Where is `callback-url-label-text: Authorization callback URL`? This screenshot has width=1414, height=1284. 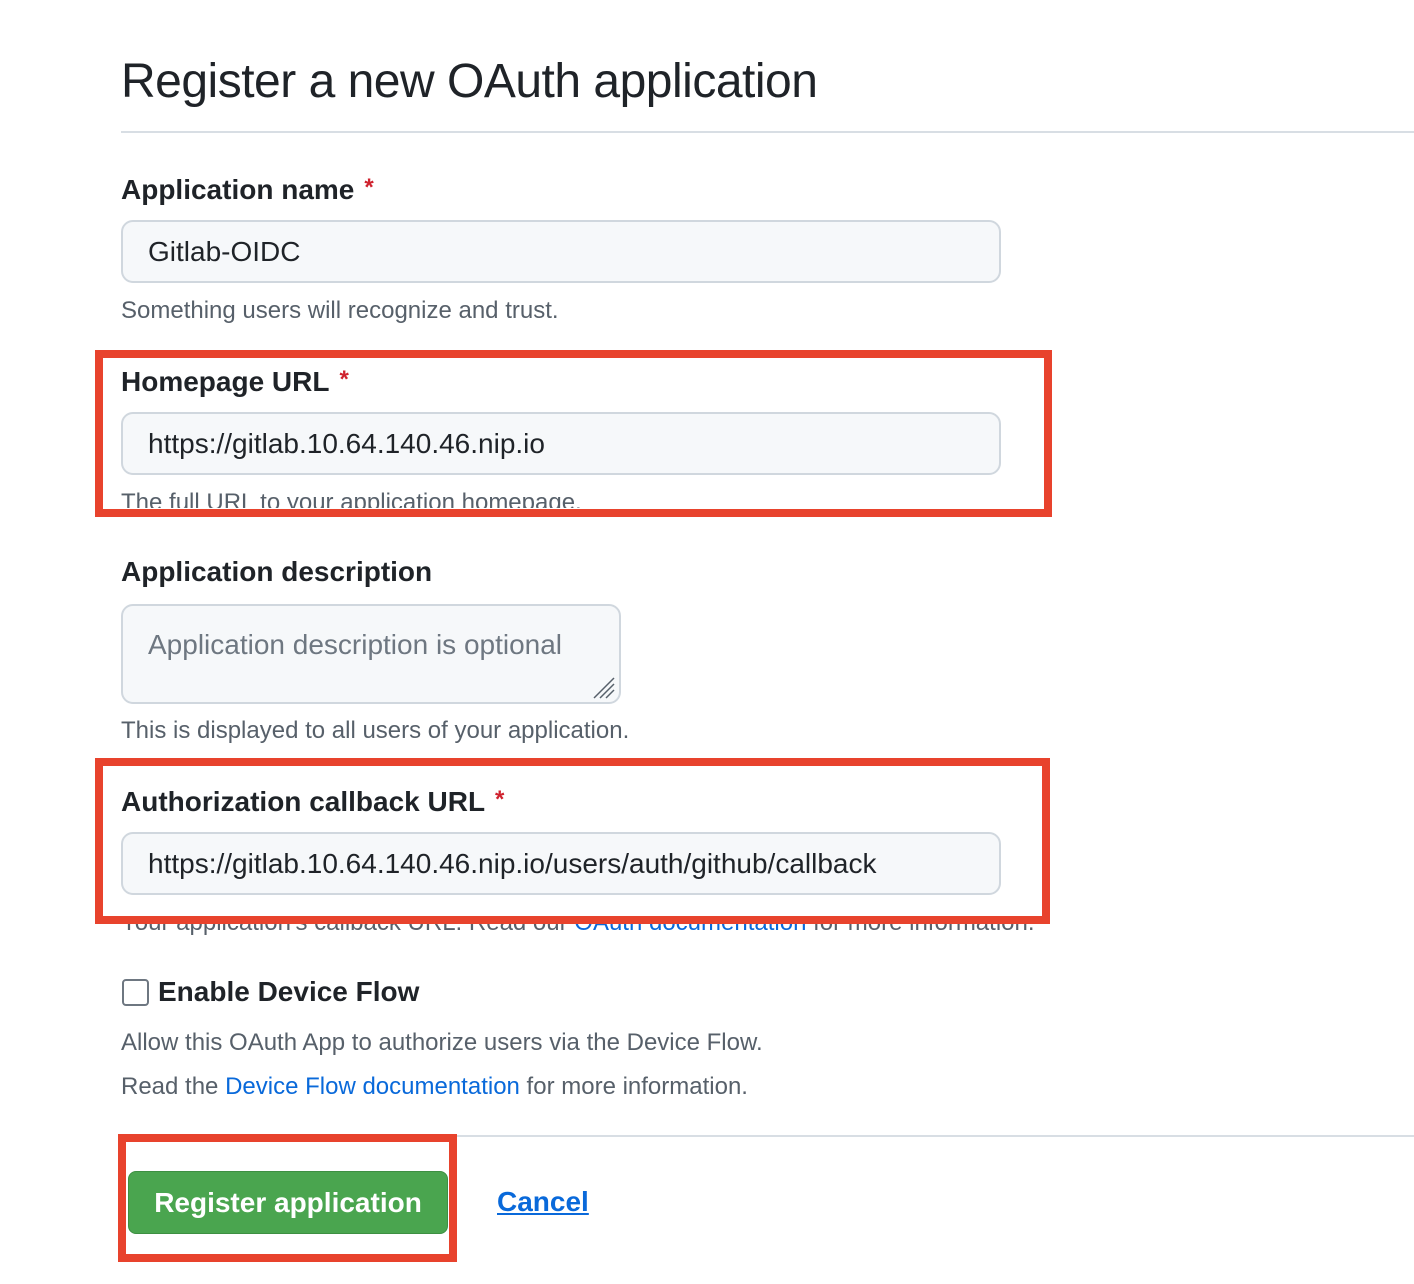 callback-url-label-text: Authorization callback URL is located at coordinates (303, 801).